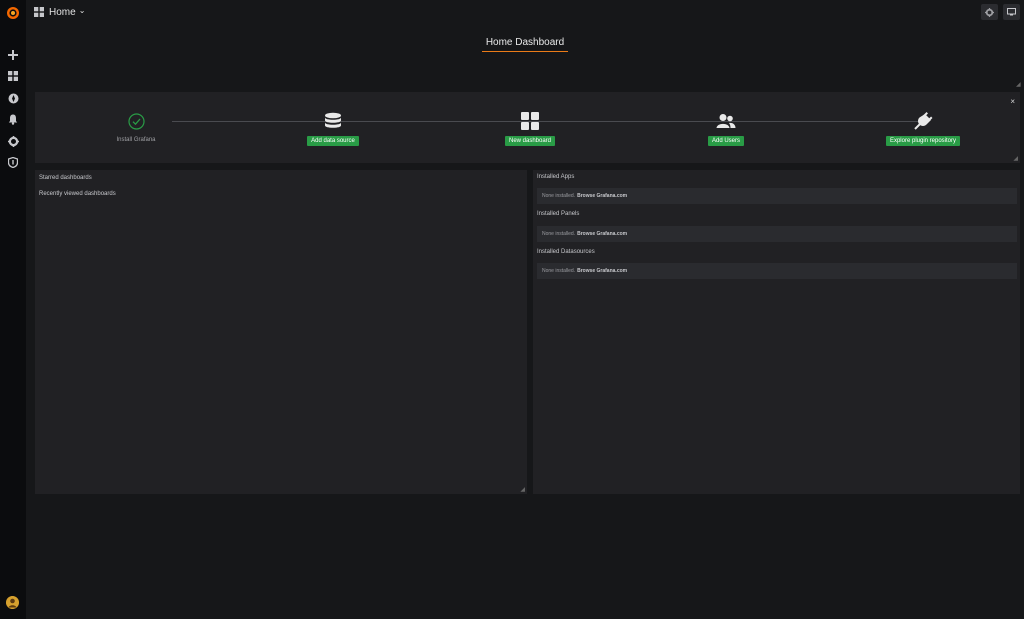 Image resolution: width=1024 pixels, height=619 pixels. Describe the element at coordinates (136, 140) in the screenshot. I see `step-label: Install Grafana` at that location.